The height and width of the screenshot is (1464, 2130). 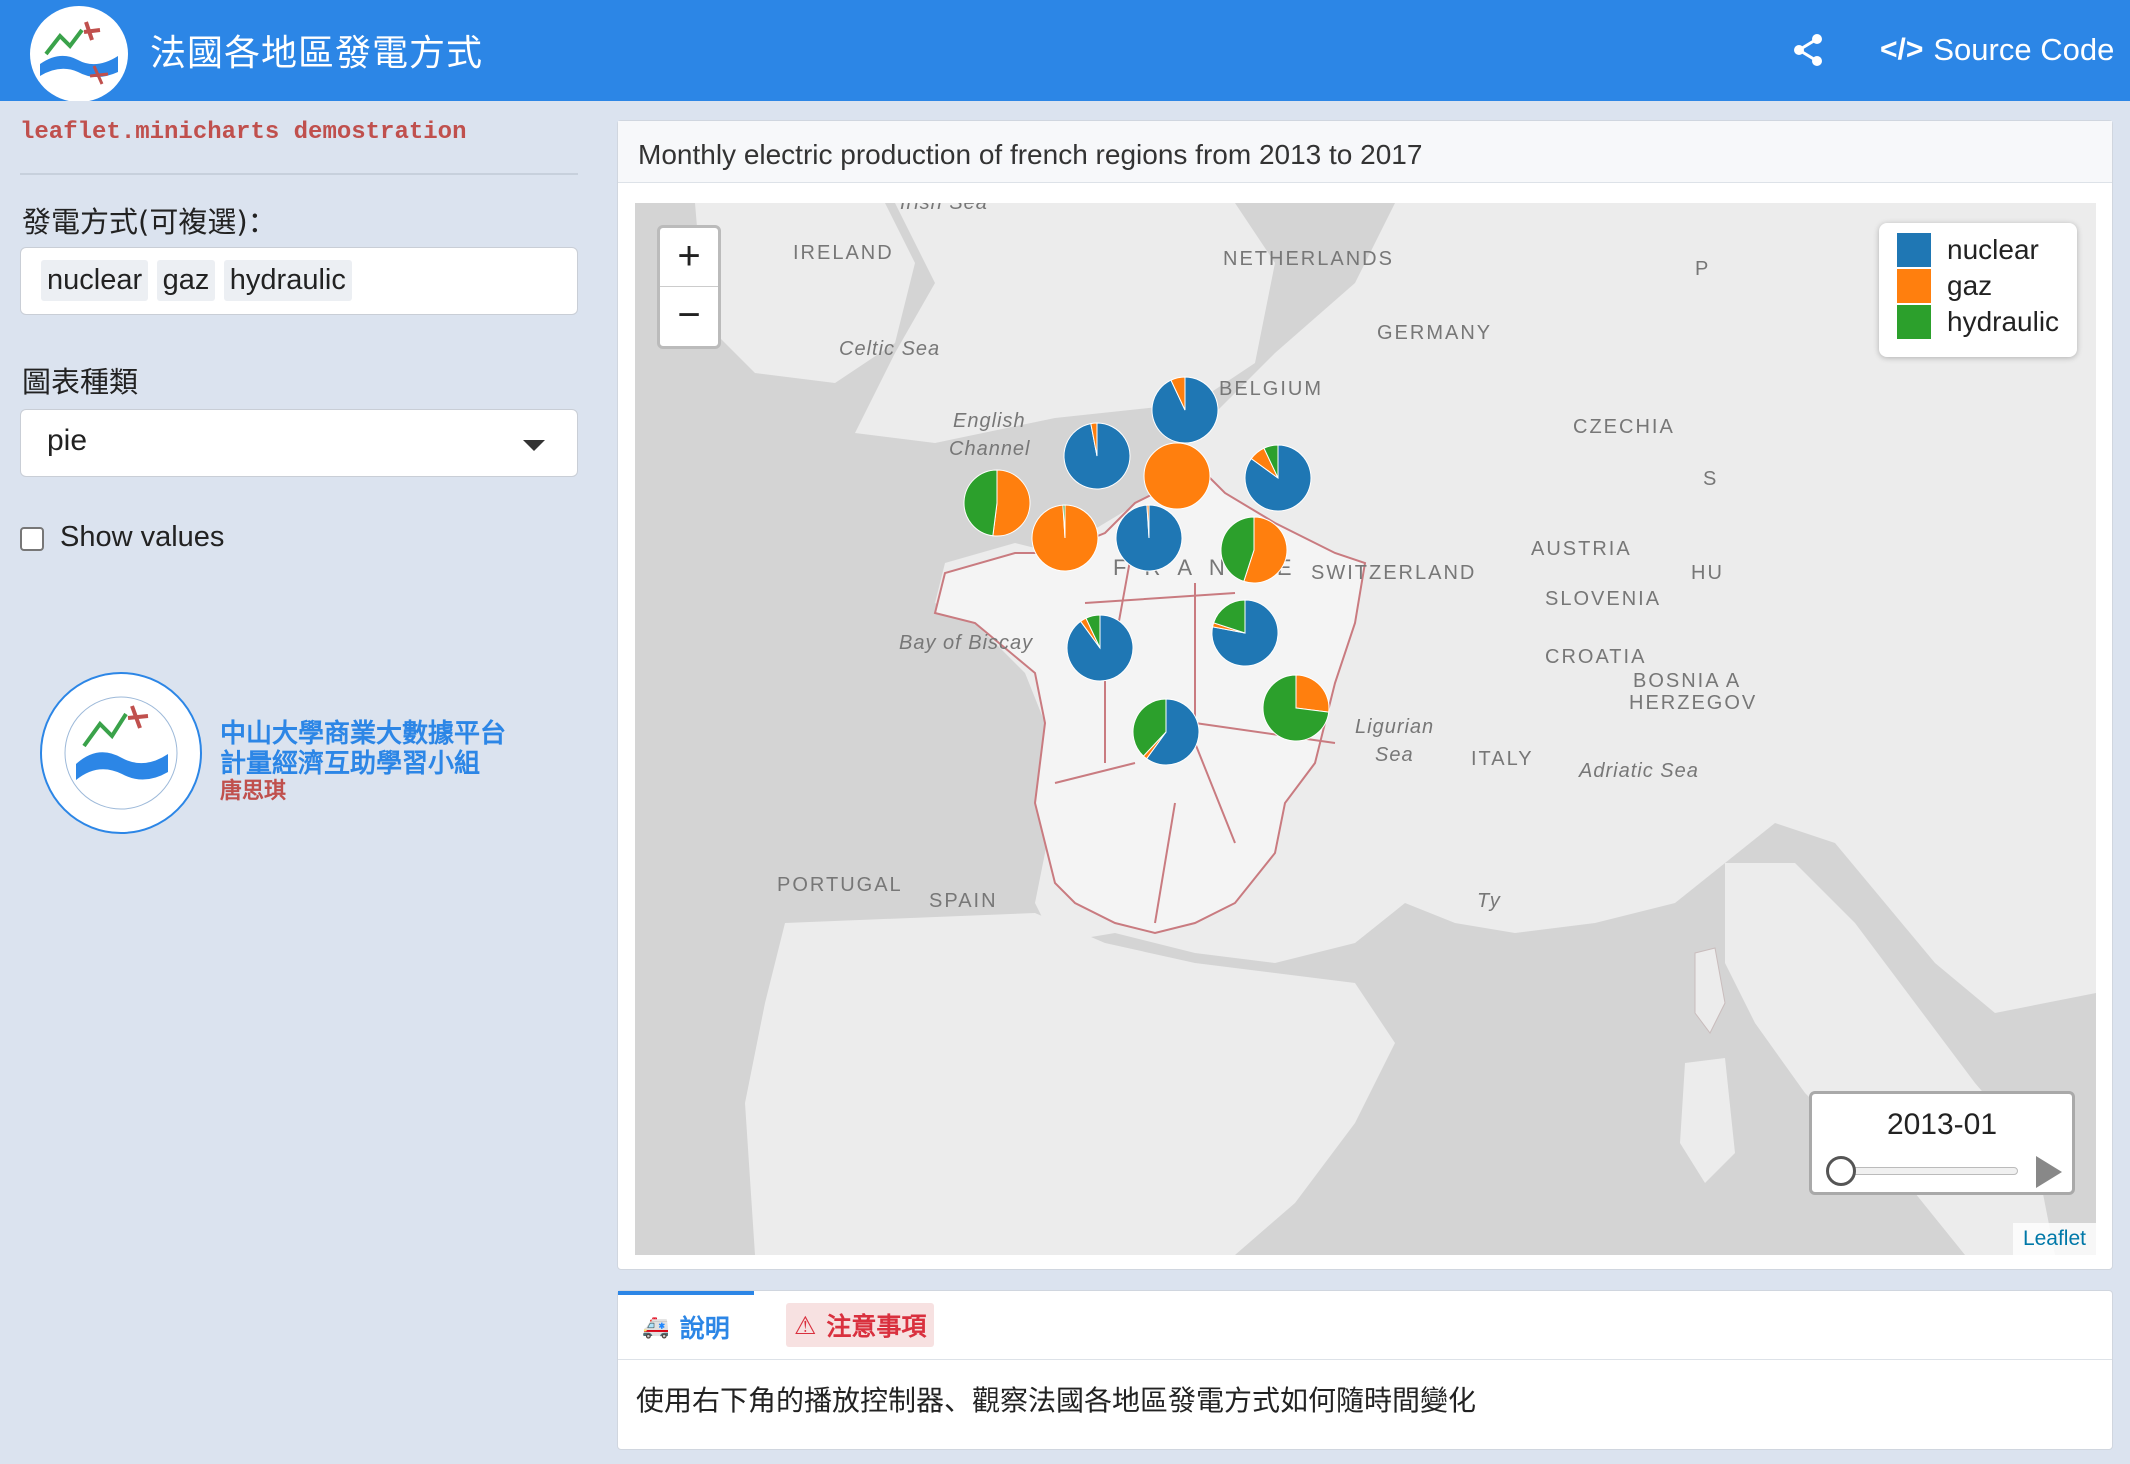 What do you see at coordinates (1394, 755) in the screenshot?
I see `label-sea: Sea` at bounding box center [1394, 755].